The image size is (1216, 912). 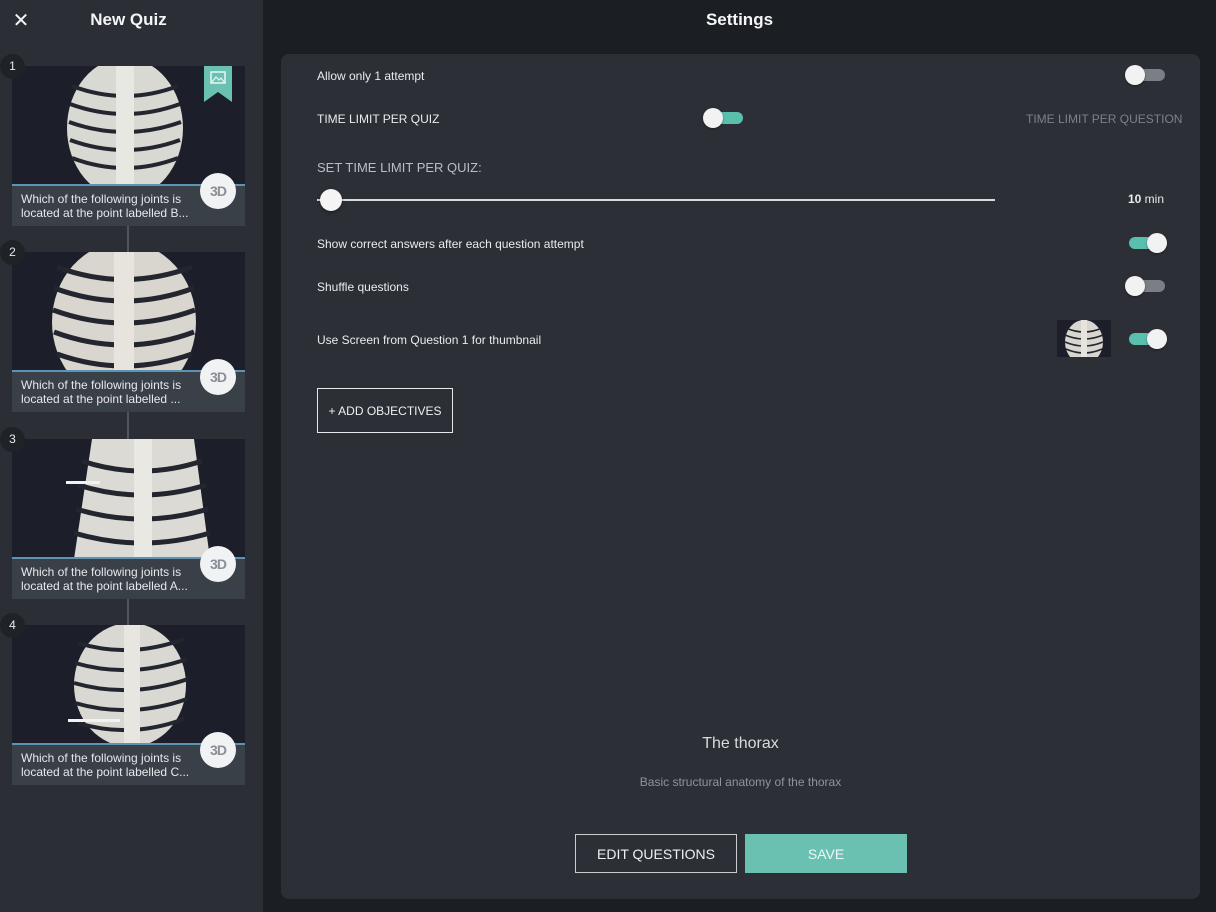 What do you see at coordinates (371, 76) in the screenshot?
I see `allow-one-attempt-label: Allow only 1 attempt` at bounding box center [371, 76].